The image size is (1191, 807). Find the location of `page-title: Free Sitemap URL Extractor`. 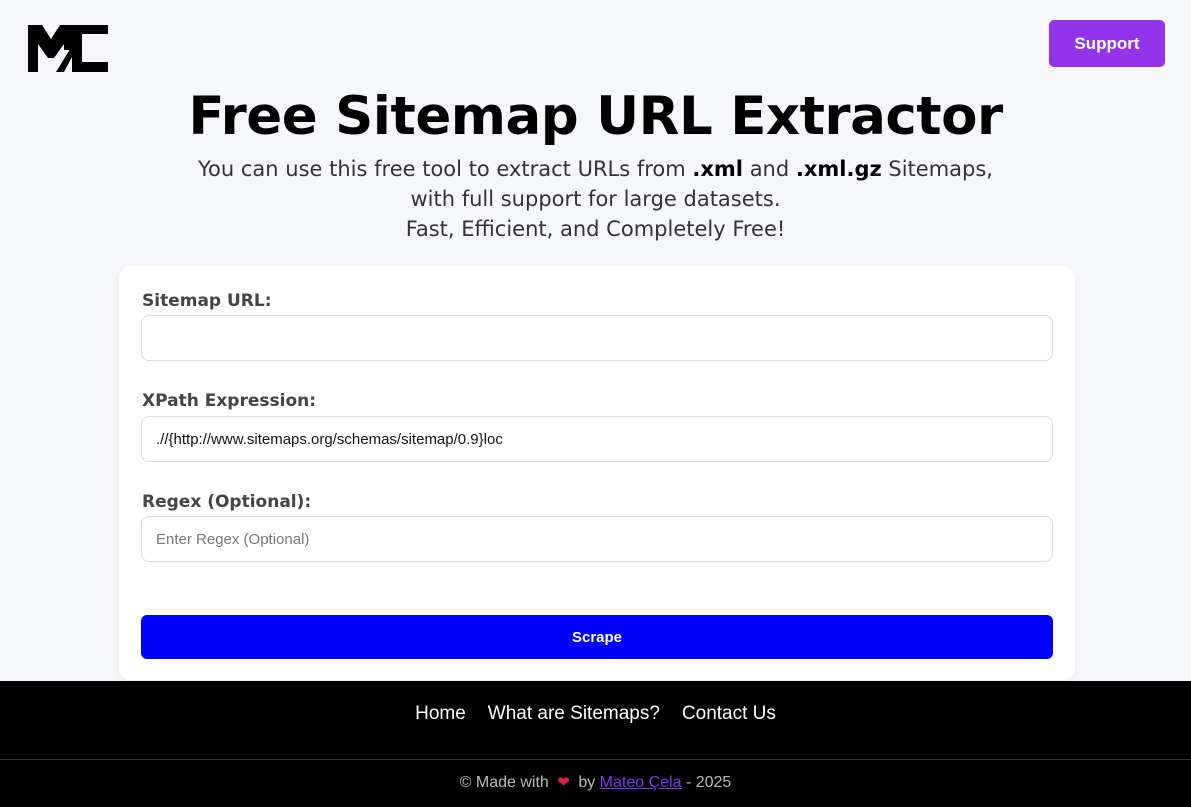

page-title: Free Sitemap URL Extractor is located at coordinates (595, 116).